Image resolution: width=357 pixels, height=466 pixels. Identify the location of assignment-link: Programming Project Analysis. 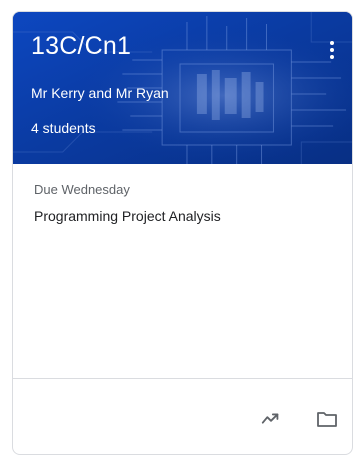
(183, 216).